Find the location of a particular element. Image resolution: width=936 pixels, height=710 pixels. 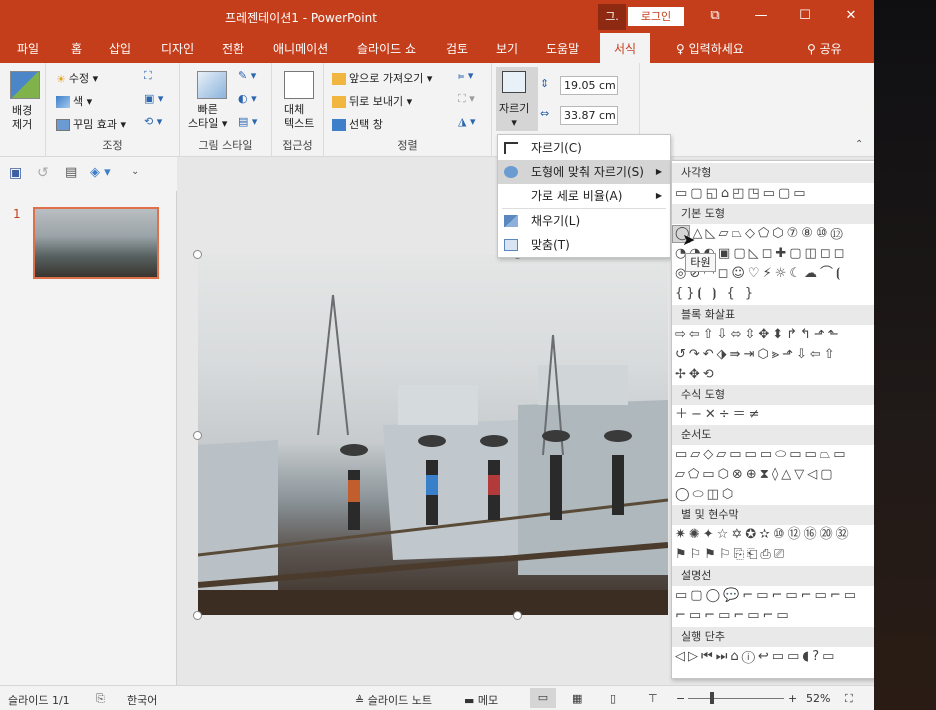

shape-row-flow-3: ◯⬭◫⬡ is located at coordinates (705, 495).